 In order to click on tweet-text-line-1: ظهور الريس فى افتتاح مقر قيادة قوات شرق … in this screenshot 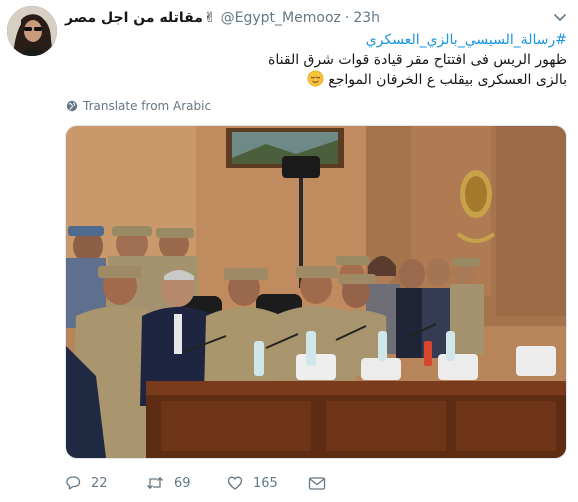, I will do `click(417, 60)`.